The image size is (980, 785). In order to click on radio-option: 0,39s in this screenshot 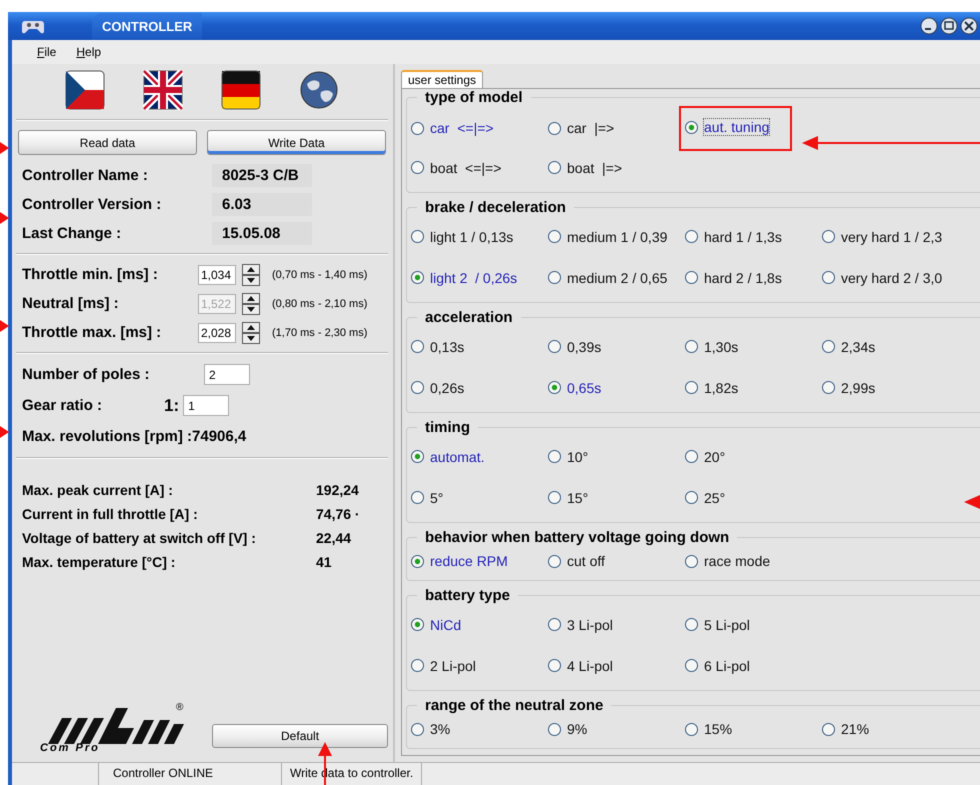, I will do `click(616, 347)`.